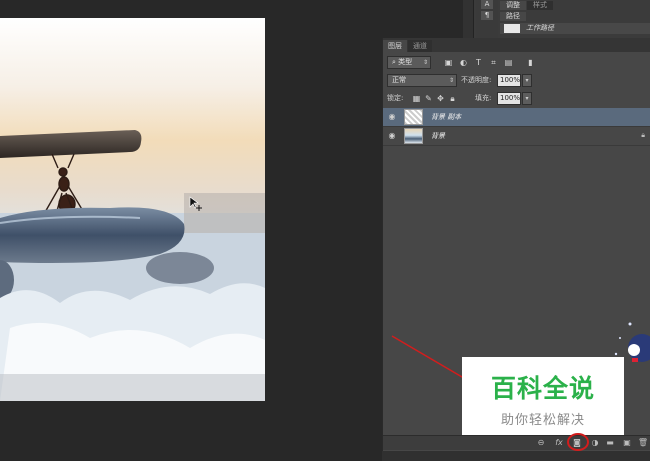 Image resolution: width=650 pixels, height=461 pixels. What do you see at coordinates (542, 388) in the screenshot?
I see `watermark-title: 百科全说` at bounding box center [542, 388].